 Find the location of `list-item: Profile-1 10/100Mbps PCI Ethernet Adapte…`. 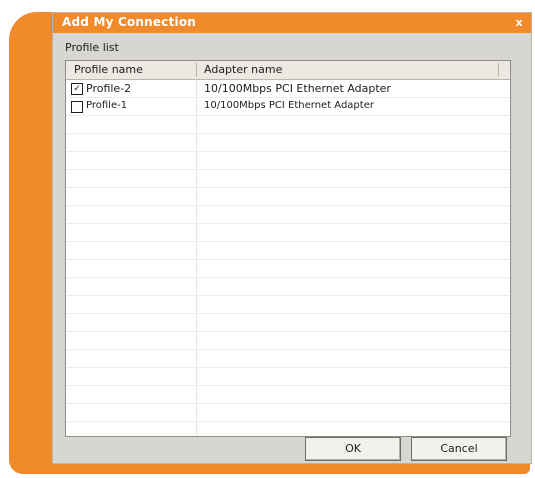

list-item: Profile-1 10/100Mbps PCI Ethernet Adapte… is located at coordinates (288, 107).